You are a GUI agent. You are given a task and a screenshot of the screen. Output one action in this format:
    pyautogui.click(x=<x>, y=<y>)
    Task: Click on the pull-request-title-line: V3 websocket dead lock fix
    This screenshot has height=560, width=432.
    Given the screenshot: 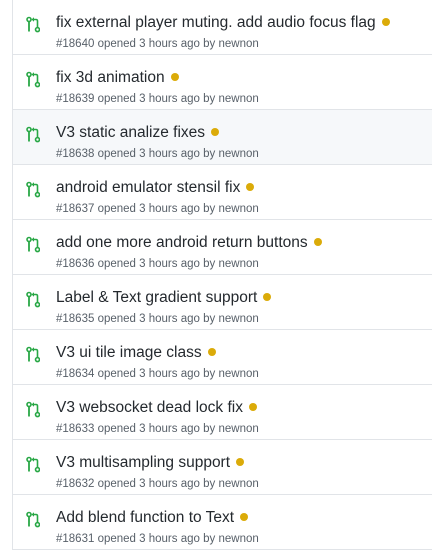 What is the action you would take?
    pyautogui.click(x=156, y=408)
    